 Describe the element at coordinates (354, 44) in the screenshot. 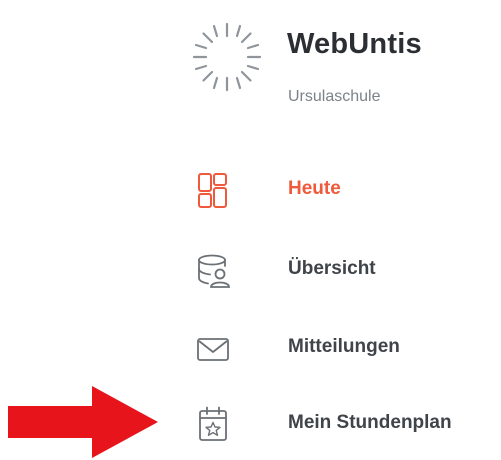

I see `app-title: WebUntis` at that location.